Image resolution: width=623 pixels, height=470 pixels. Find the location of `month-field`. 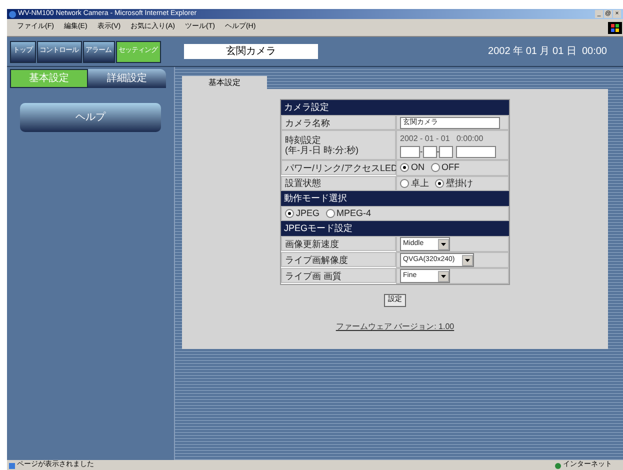

month-field is located at coordinates (429, 152).